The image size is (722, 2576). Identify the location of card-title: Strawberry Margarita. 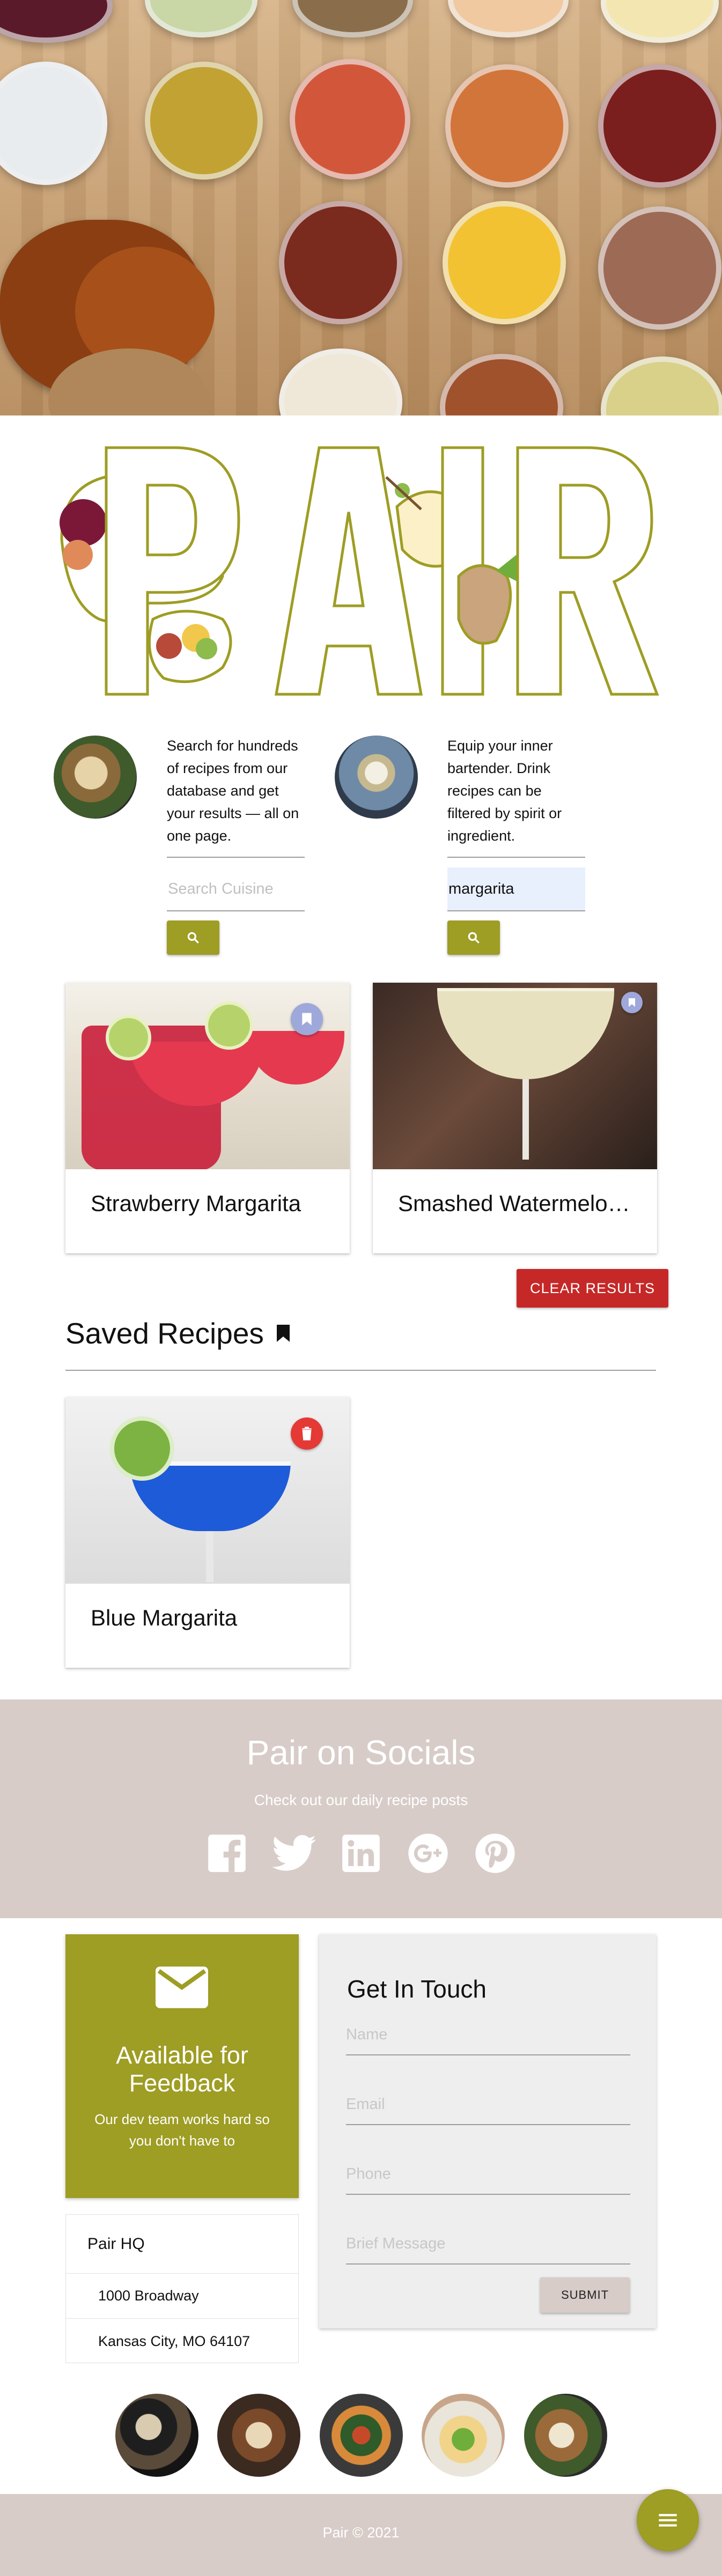
(196, 1203).